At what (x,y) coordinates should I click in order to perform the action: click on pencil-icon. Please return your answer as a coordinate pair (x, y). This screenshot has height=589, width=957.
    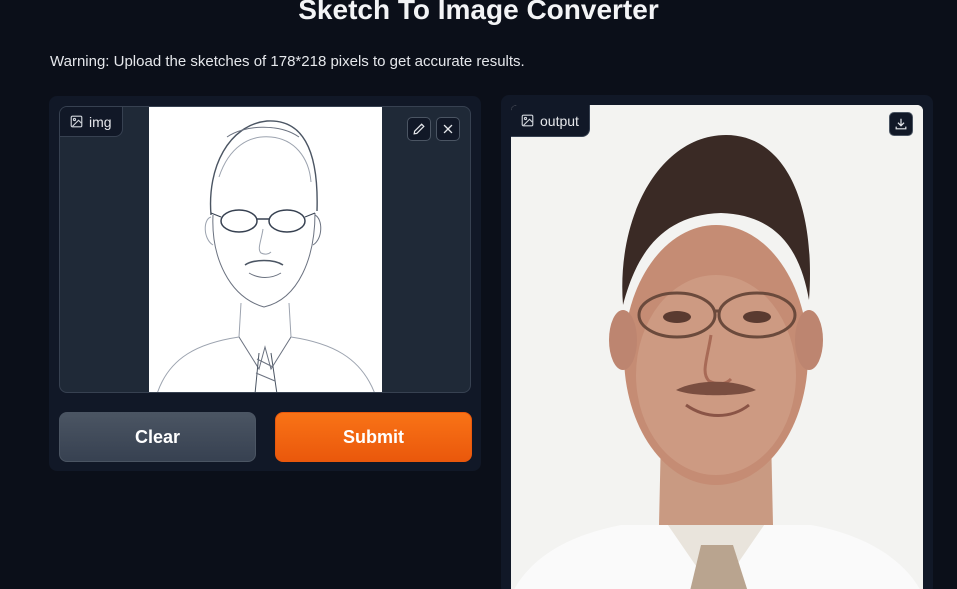
    Looking at the image, I should click on (419, 129).